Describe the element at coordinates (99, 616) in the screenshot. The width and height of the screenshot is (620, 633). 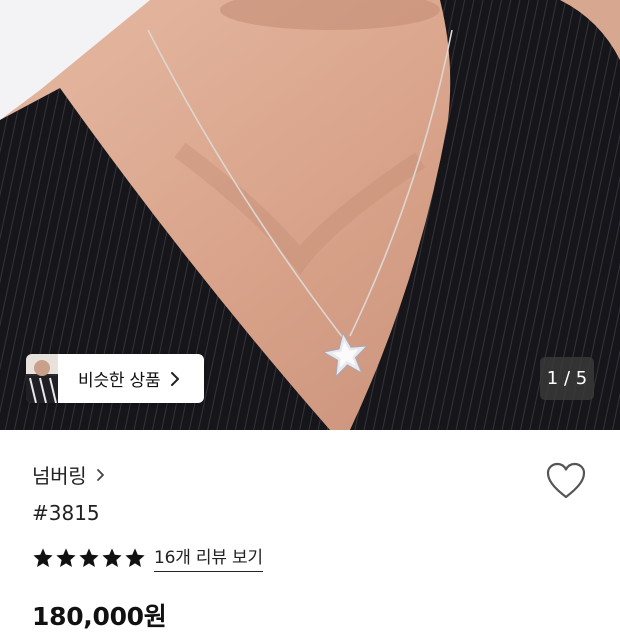
I see `product-price: 180,000원` at that location.